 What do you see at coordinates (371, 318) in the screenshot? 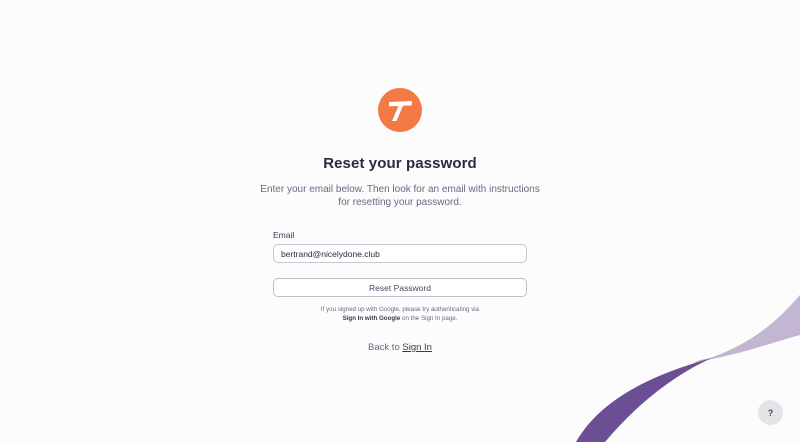
I see `google-note-emphasis: Sign In with Google` at bounding box center [371, 318].